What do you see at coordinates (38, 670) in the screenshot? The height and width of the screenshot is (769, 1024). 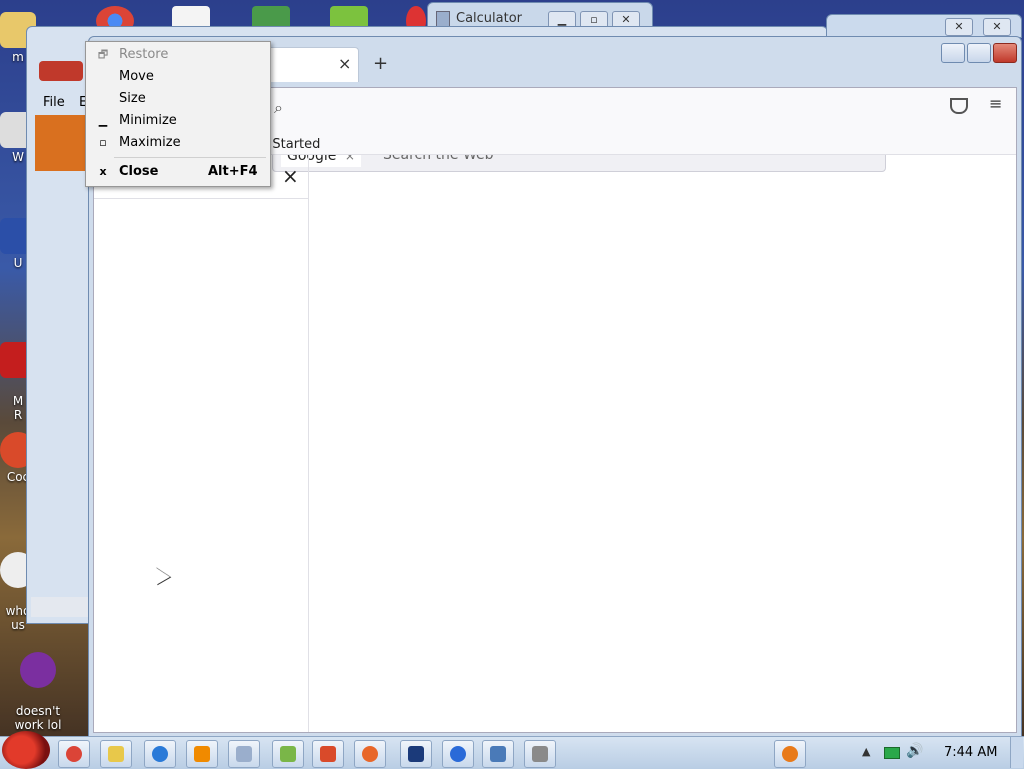 I see `yahoo-messenger-icon` at bounding box center [38, 670].